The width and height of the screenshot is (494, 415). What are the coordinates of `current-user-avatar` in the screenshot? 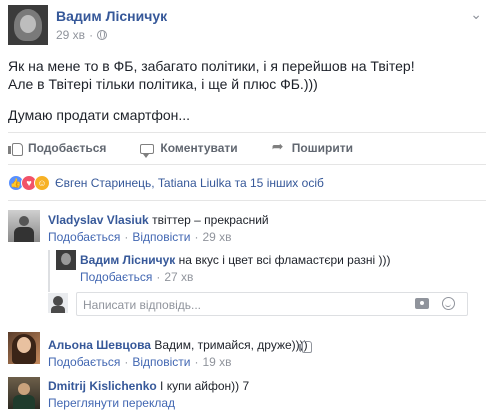 It's located at (58, 303).